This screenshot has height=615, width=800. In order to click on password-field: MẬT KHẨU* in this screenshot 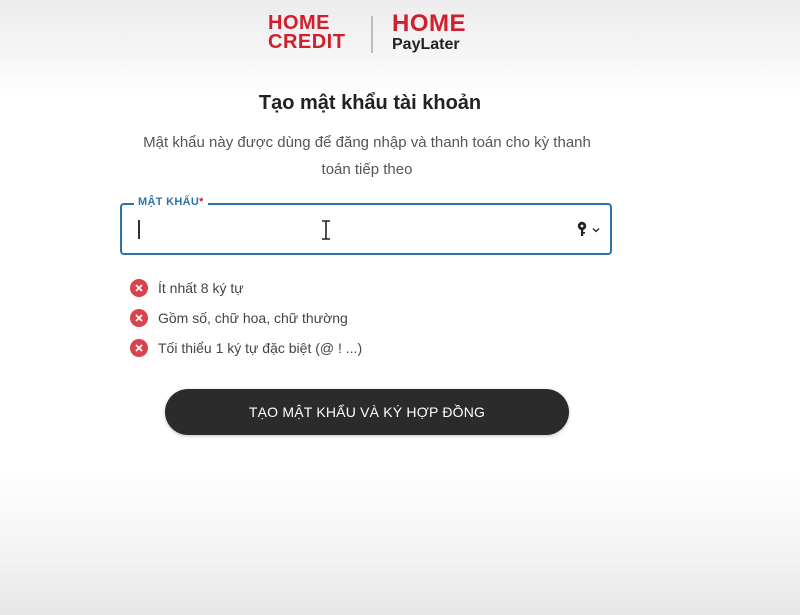, I will do `click(366, 225)`.